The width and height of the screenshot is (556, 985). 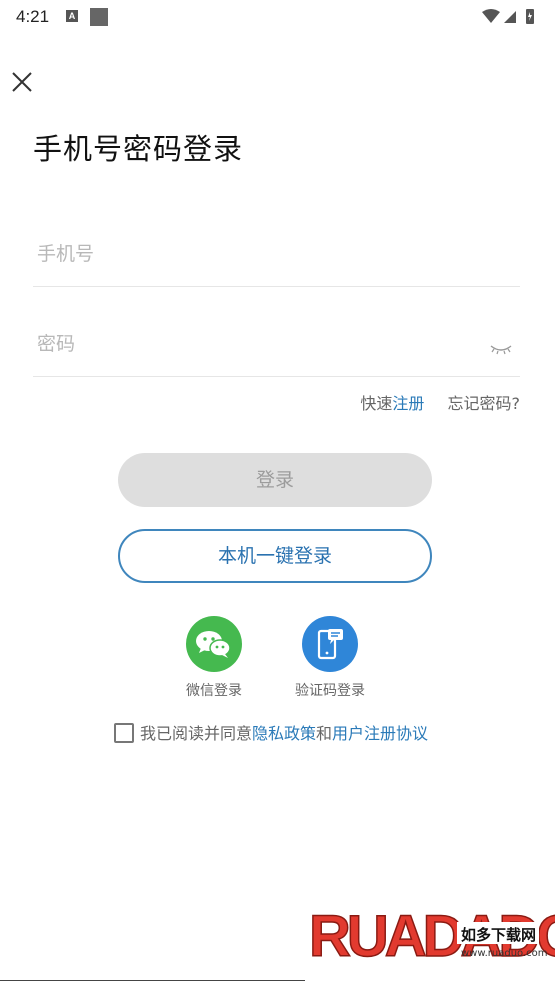 I want to click on wifi-icon, so click(x=491, y=16).